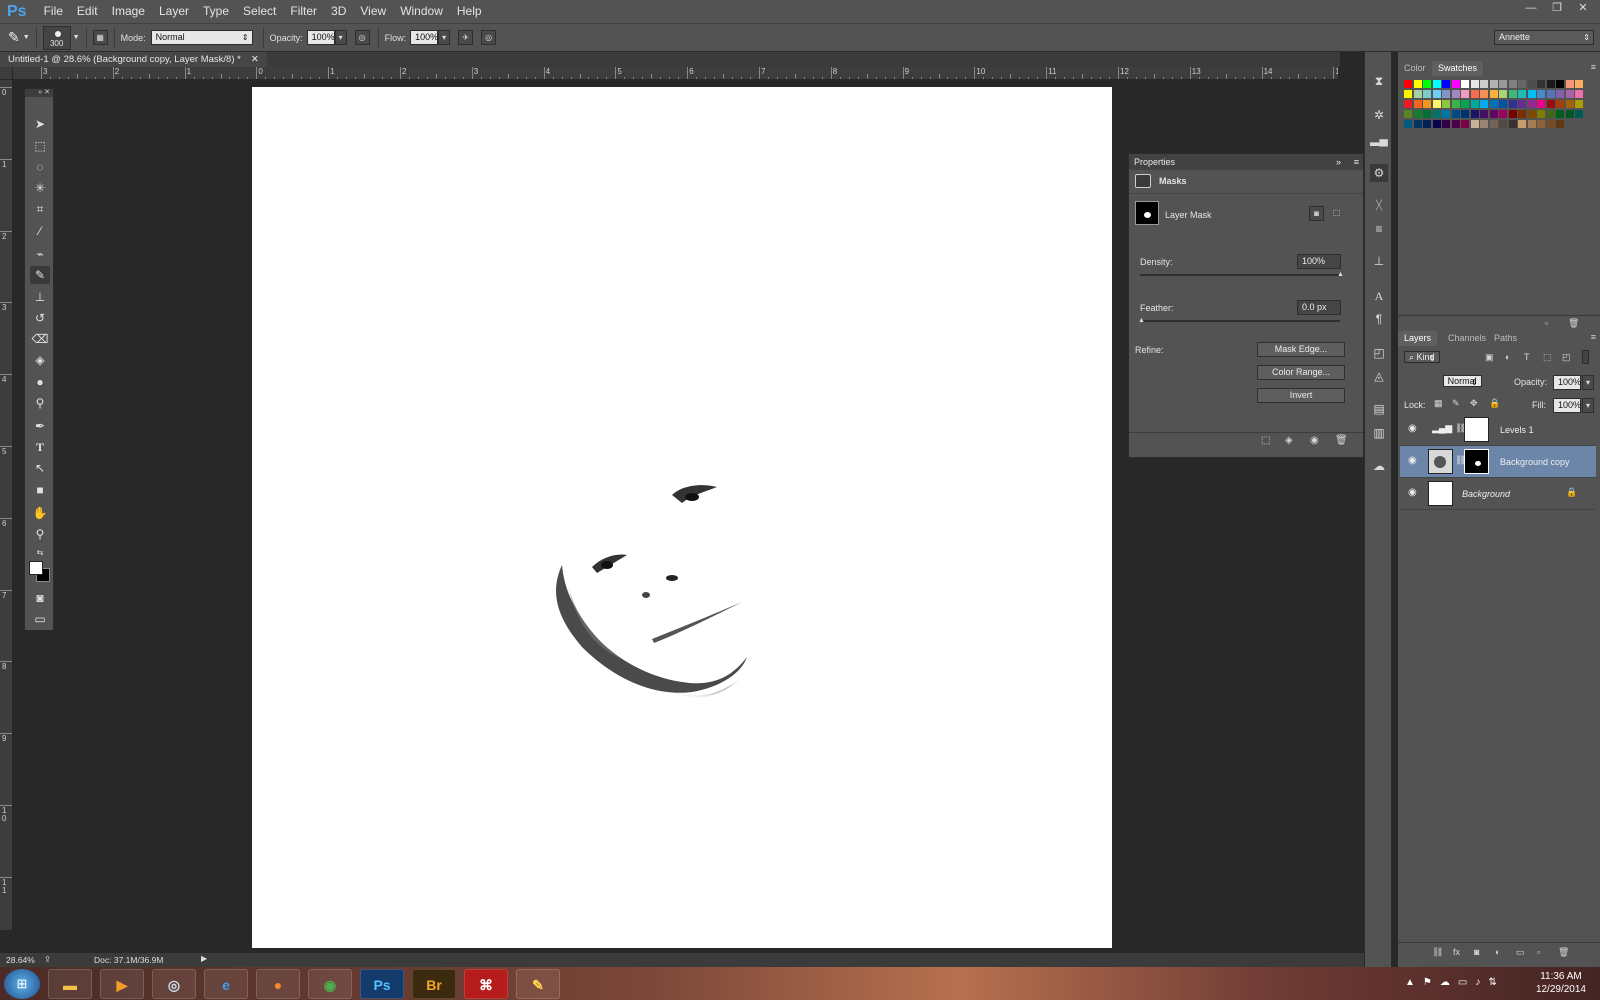 This screenshot has width=1600, height=1000. What do you see at coordinates (201, 37) in the screenshot?
I see `mode-select: Normal` at bounding box center [201, 37].